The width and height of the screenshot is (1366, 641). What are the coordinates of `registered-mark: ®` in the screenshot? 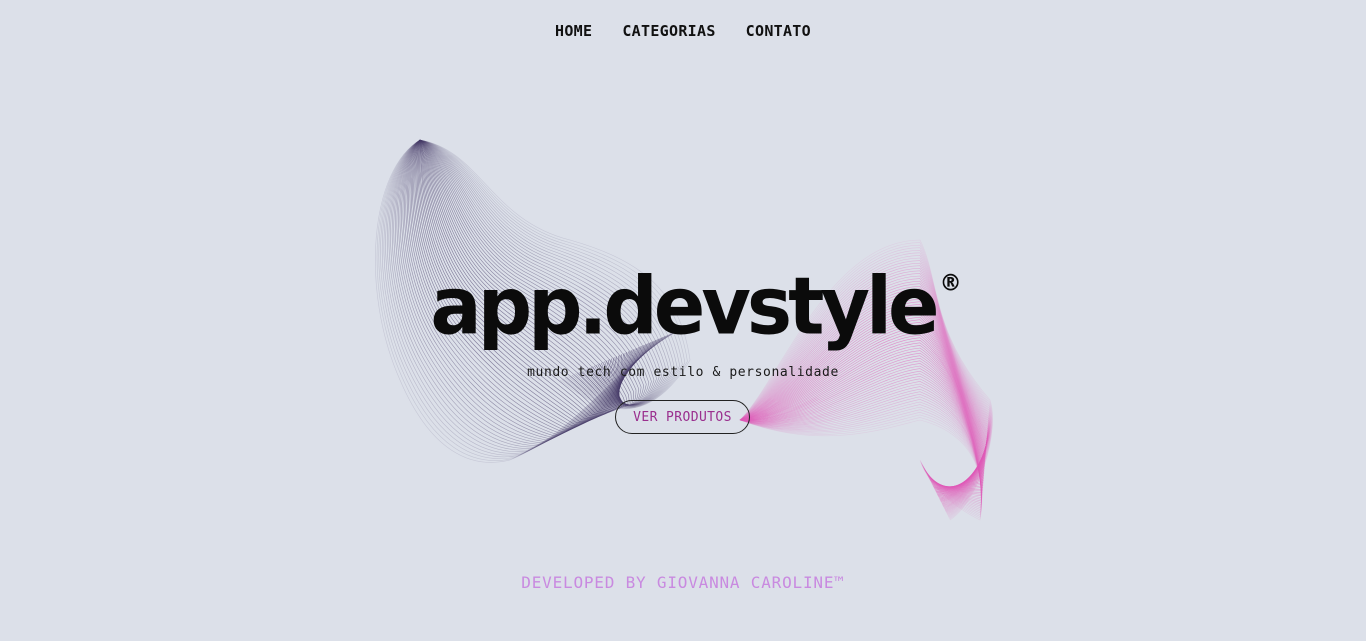 It's located at (950, 283).